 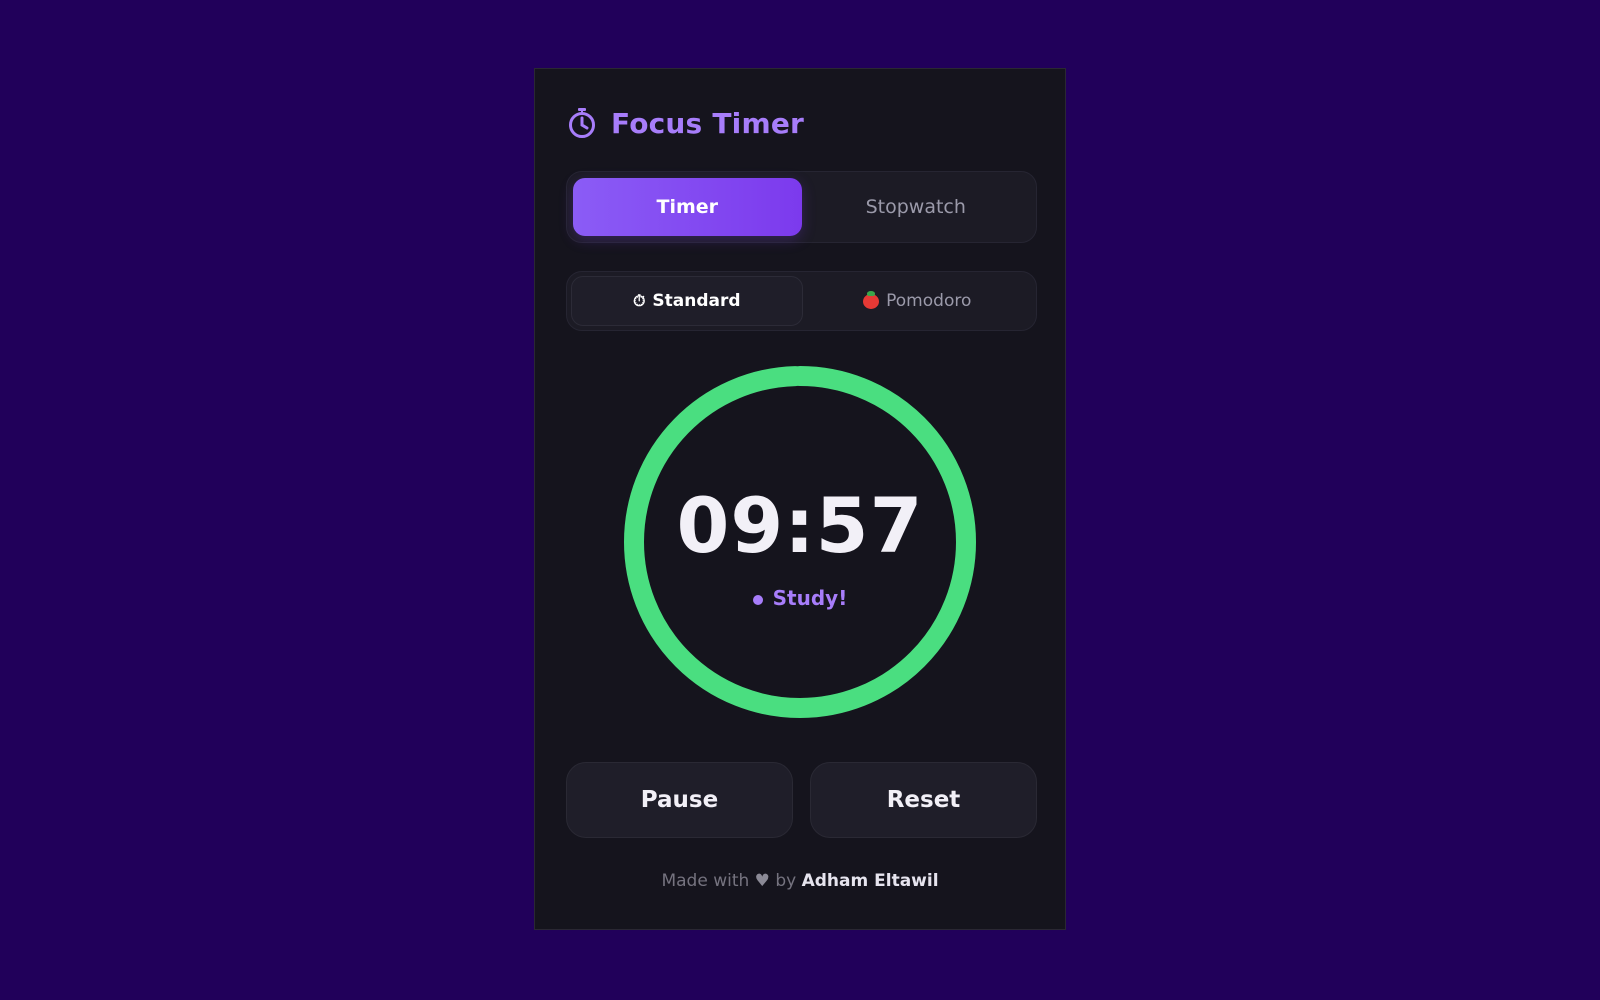 I want to click on footer-credit: Made with ♥ by Adham Eltawil, so click(x=800, y=881).